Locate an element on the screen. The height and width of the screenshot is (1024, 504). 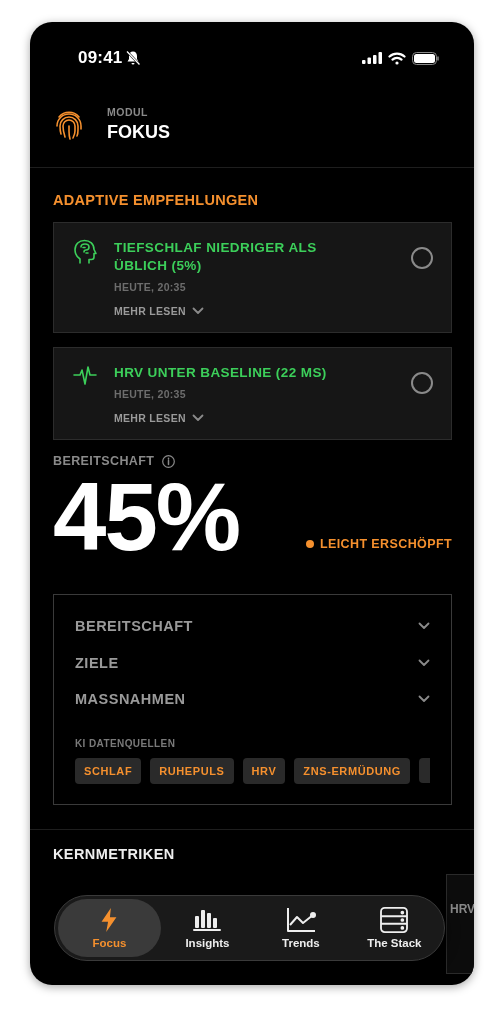
tab-bar-item: Focus is located at coordinates (109, 928).